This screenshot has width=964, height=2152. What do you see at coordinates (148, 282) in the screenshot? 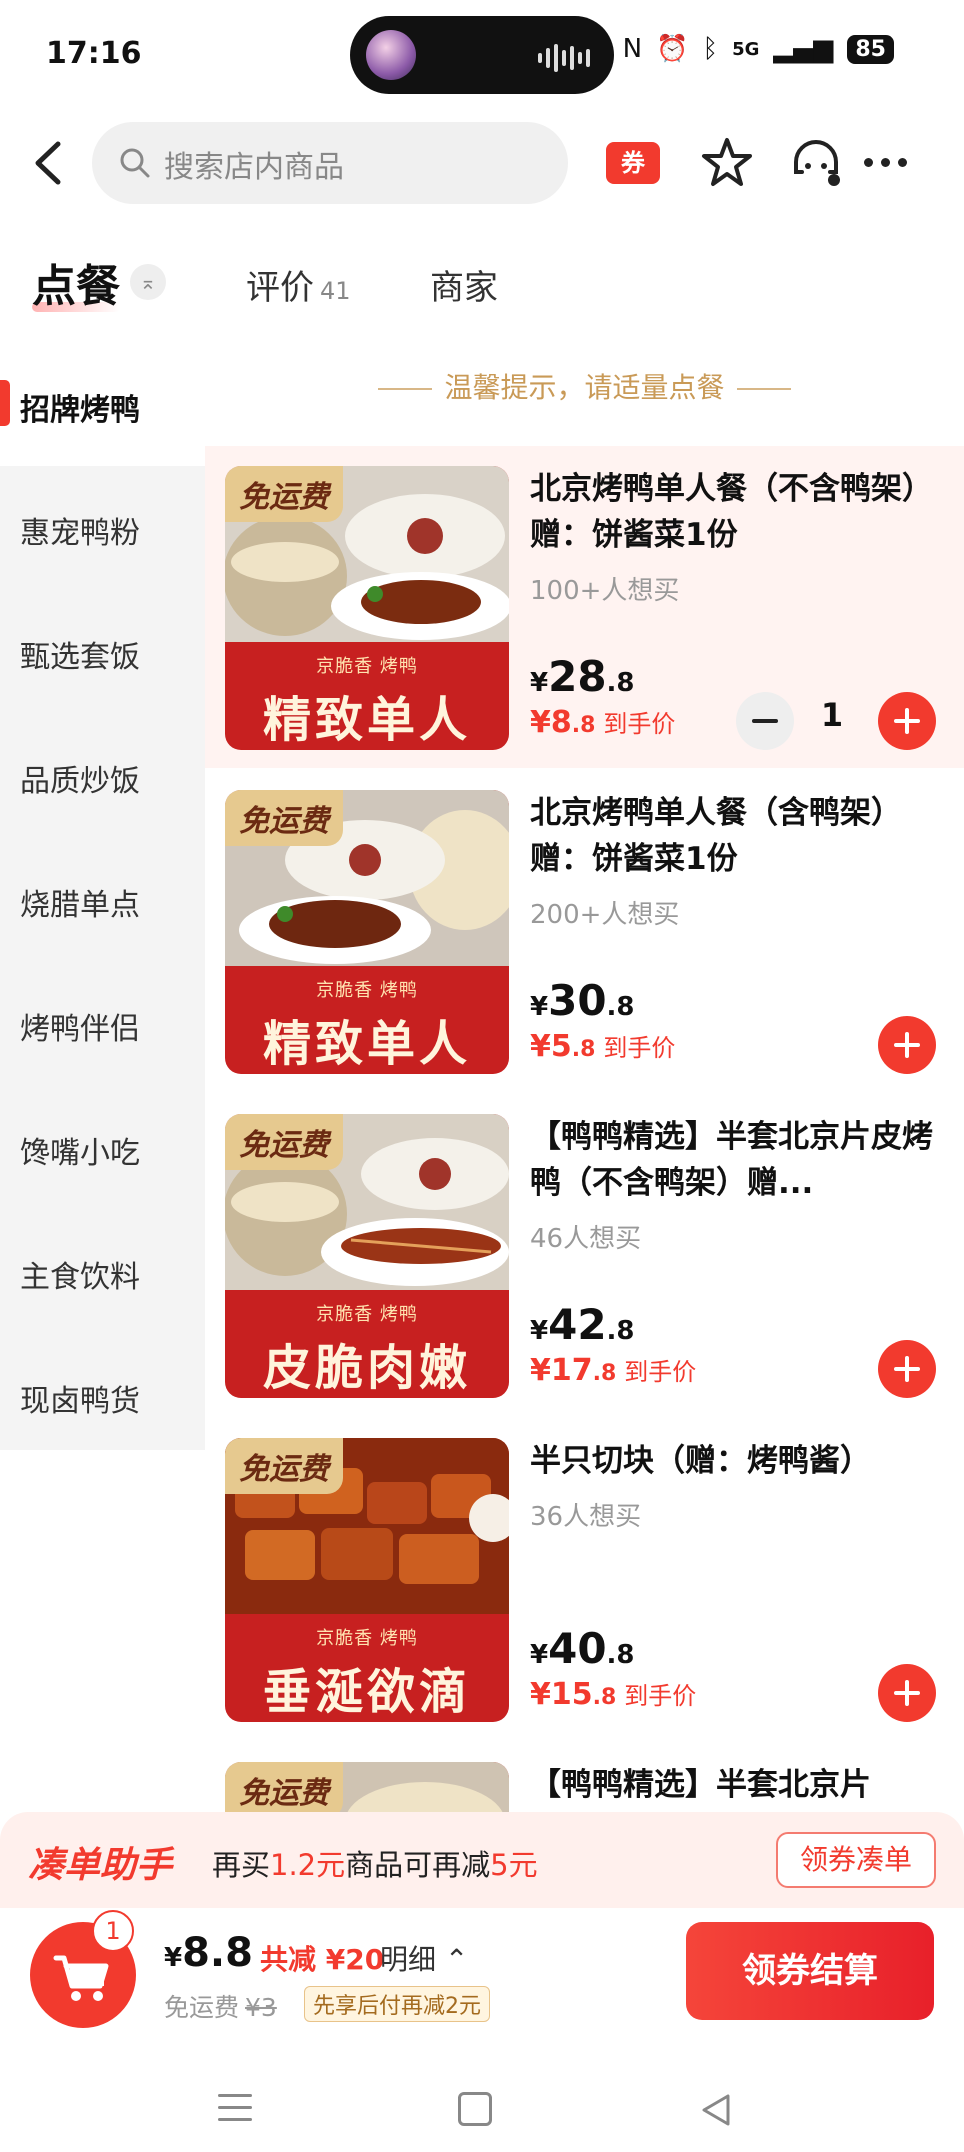
I see `collapse-icon: ⌅` at bounding box center [148, 282].